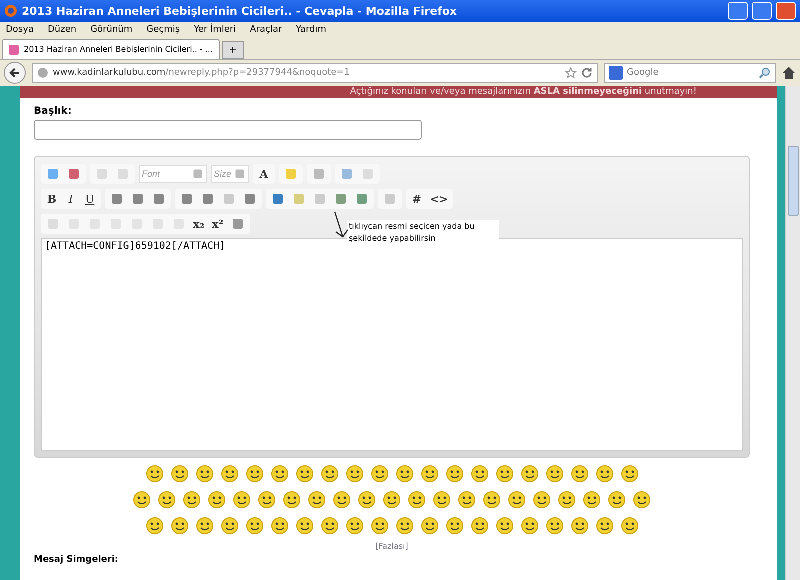 The image size is (800, 580). What do you see at coordinates (690, 73) in the screenshot?
I see `search-field: Google` at bounding box center [690, 73].